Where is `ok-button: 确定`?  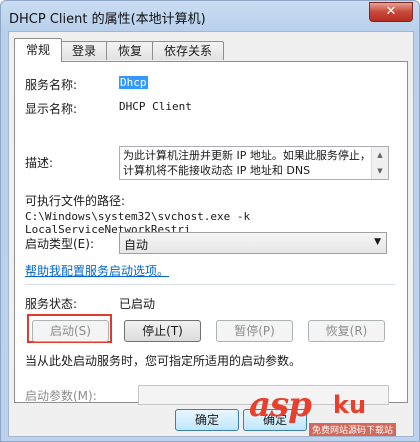
ok-button: 确定 is located at coordinates (207, 420).